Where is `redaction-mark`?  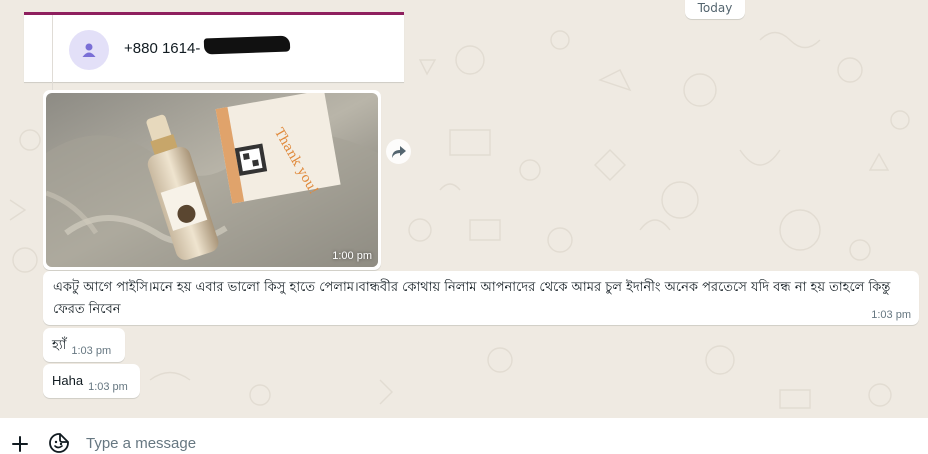 redaction-mark is located at coordinates (247, 45).